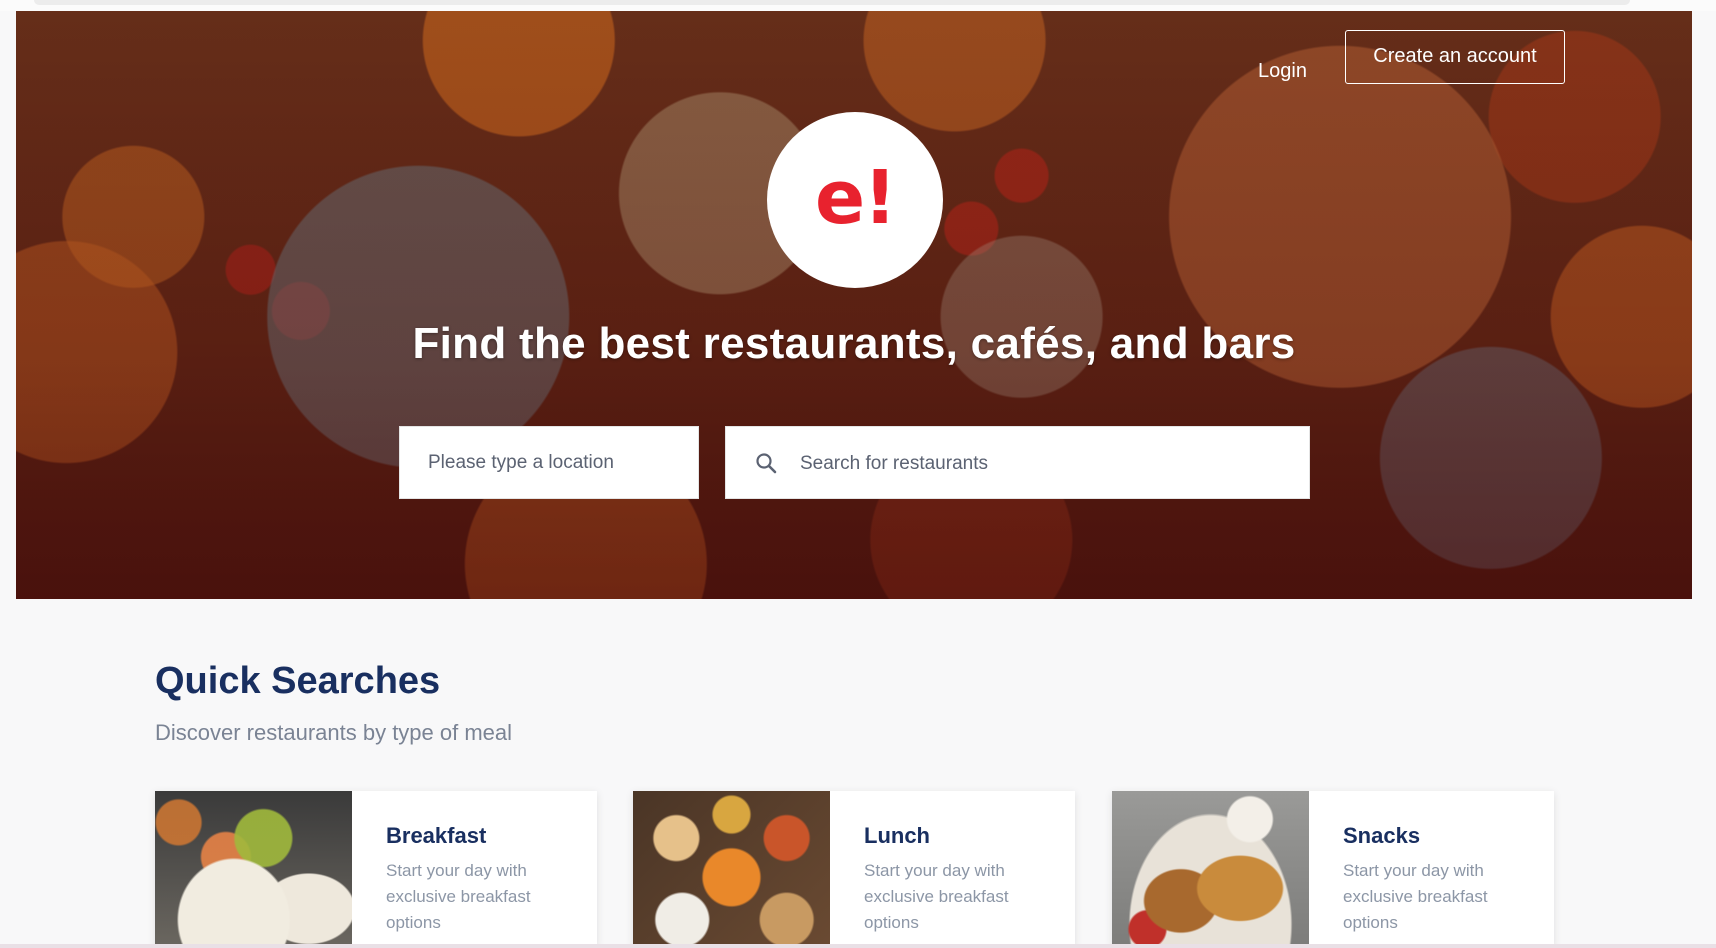  I want to click on meal-card-title: Snacks, so click(1382, 835).